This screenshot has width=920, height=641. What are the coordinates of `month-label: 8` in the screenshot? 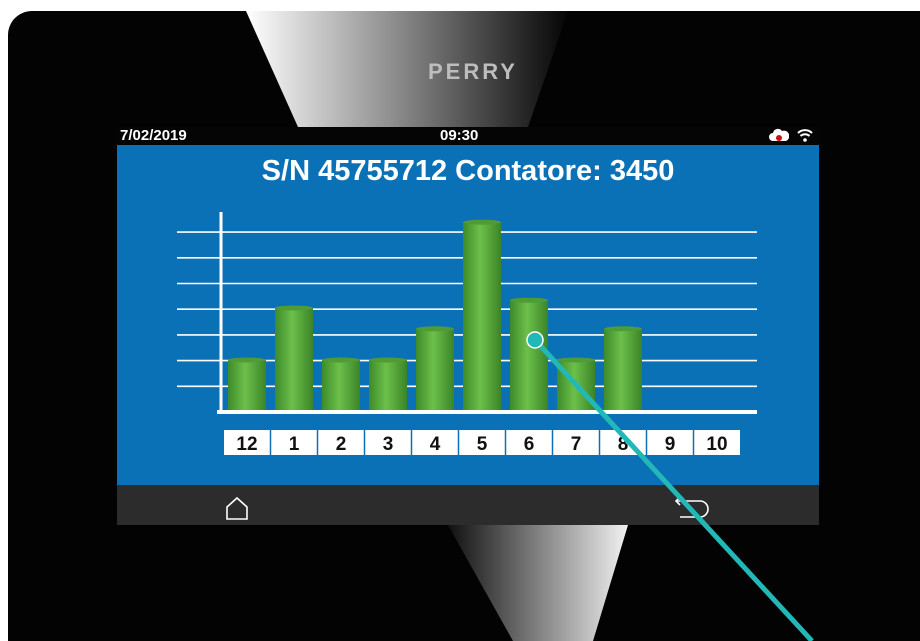 It's located at (623, 444).